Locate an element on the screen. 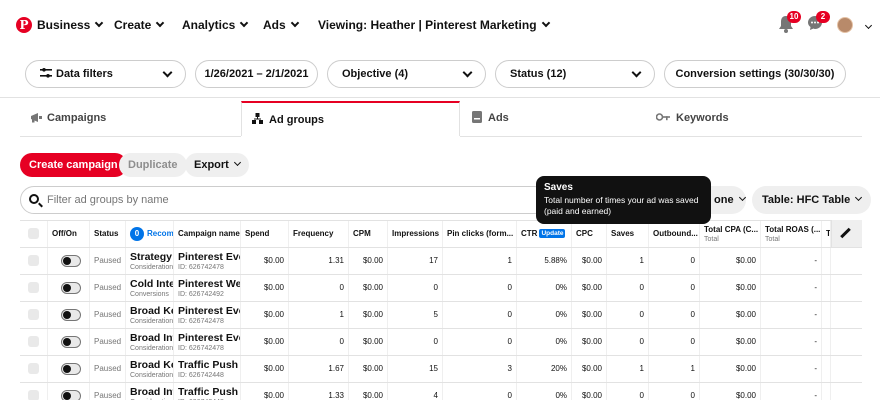 This screenshot has width=880, height=400. header-status: Status is located at coordinates (108, 234).